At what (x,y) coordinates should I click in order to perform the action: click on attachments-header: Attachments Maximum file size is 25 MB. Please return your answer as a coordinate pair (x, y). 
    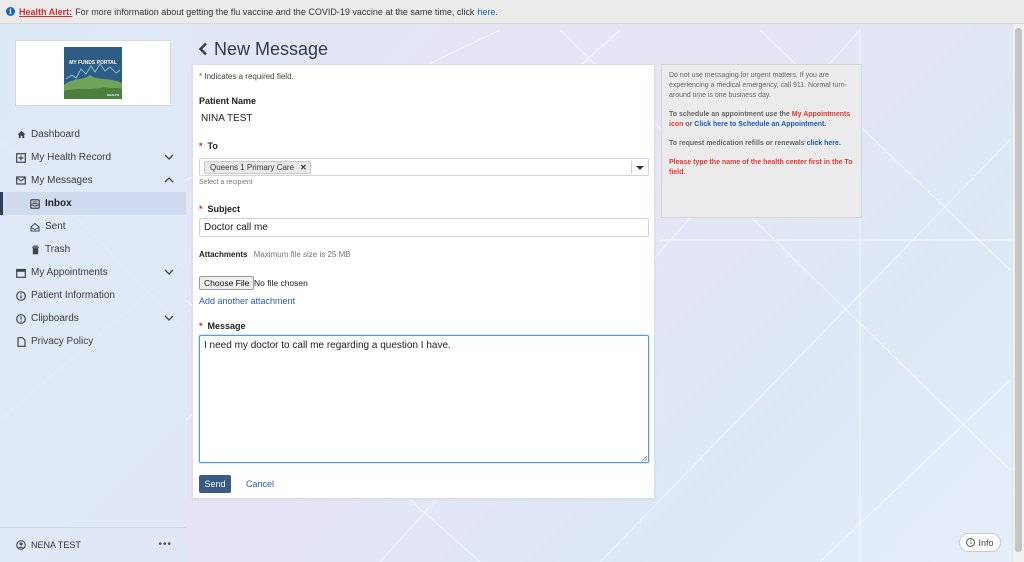
    Looking at the image, I should click on (275, 254).